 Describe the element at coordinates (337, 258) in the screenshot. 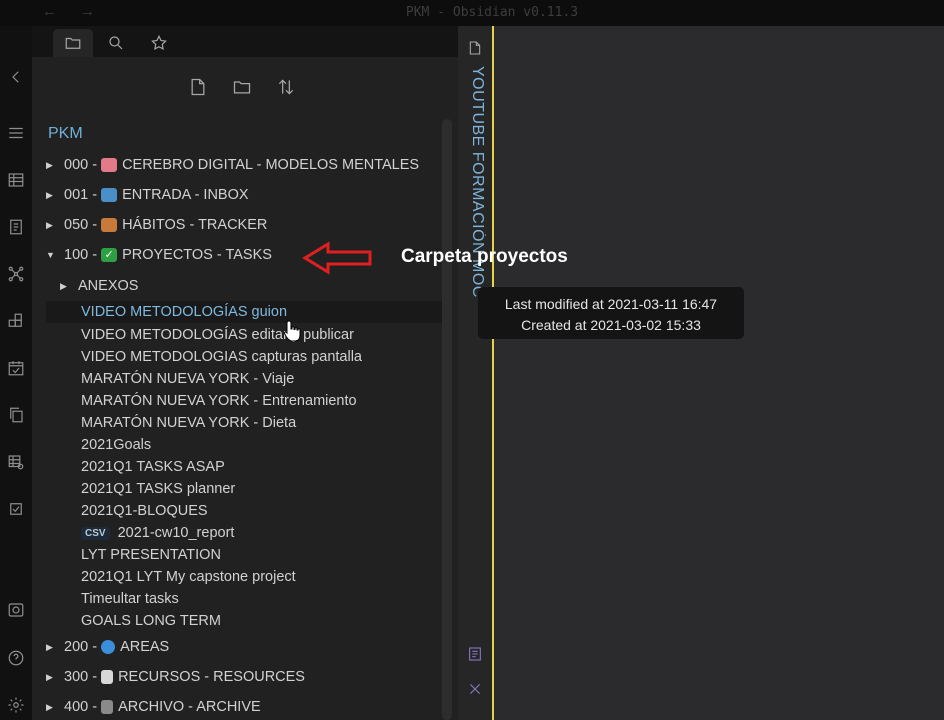

I see `red-arrow-icon` at that location.